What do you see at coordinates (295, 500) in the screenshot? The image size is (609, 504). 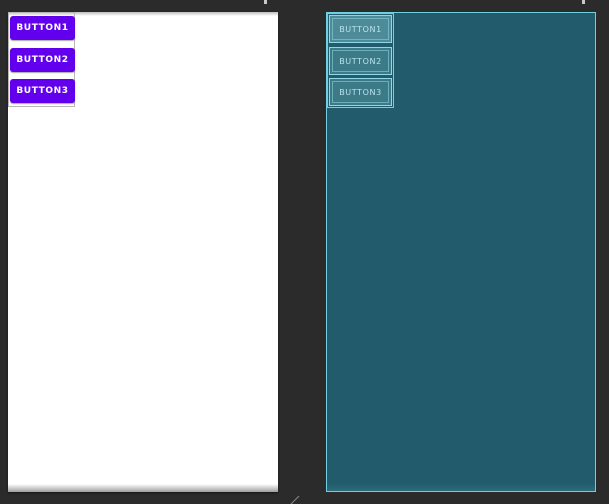 I see `resize-grip-icon` at bounding box center [295, 500].